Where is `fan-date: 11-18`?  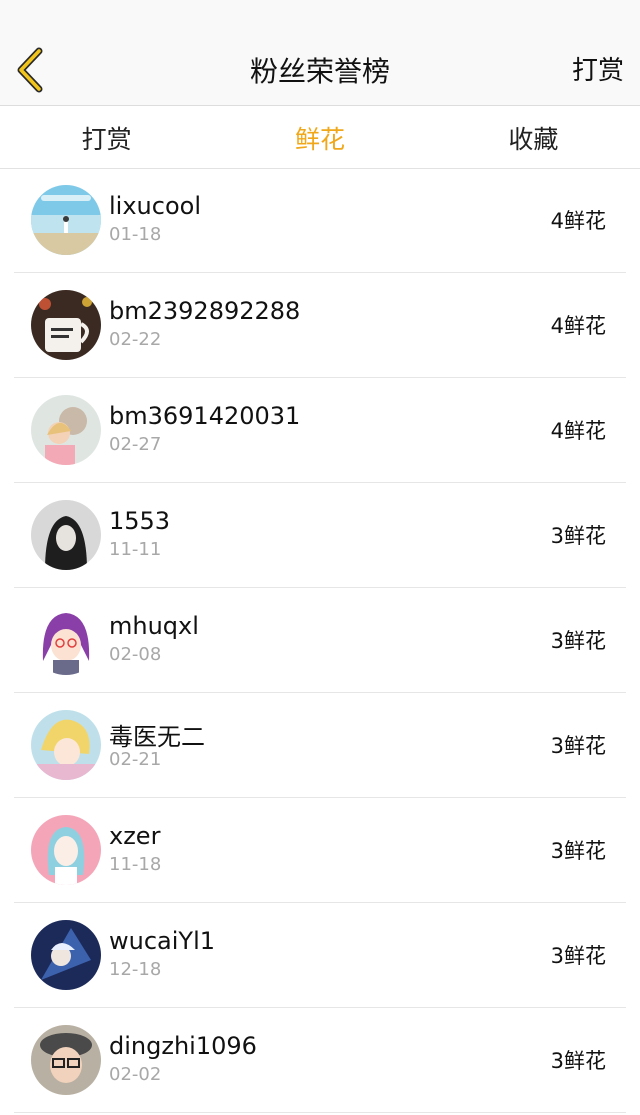
fan-date: 11-18 is located at coordinates (135, 864).